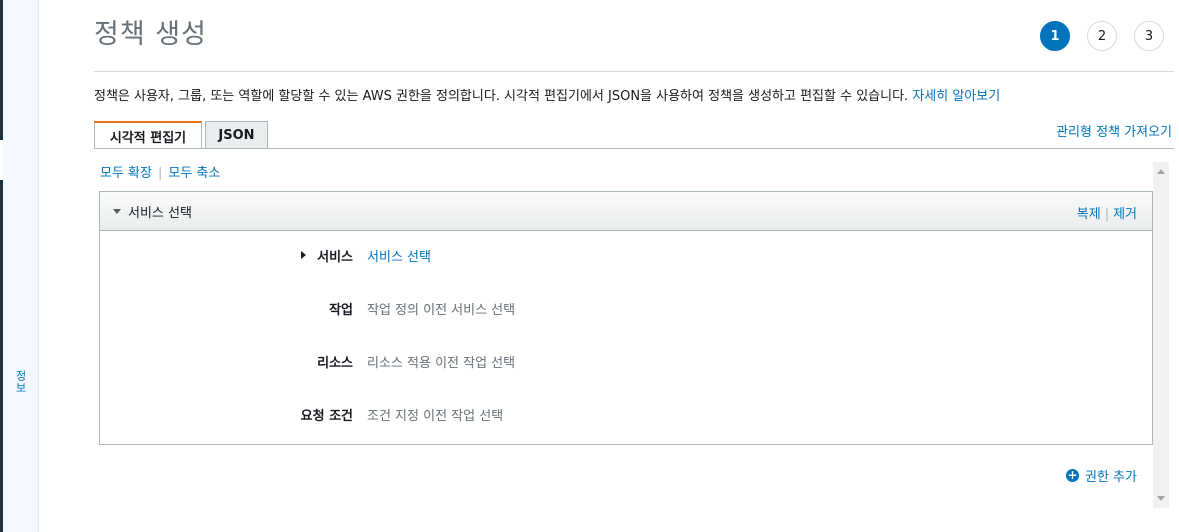  Describe the element at coordinates (634, 71) in the screenshot. I see `title-divider` at that location.